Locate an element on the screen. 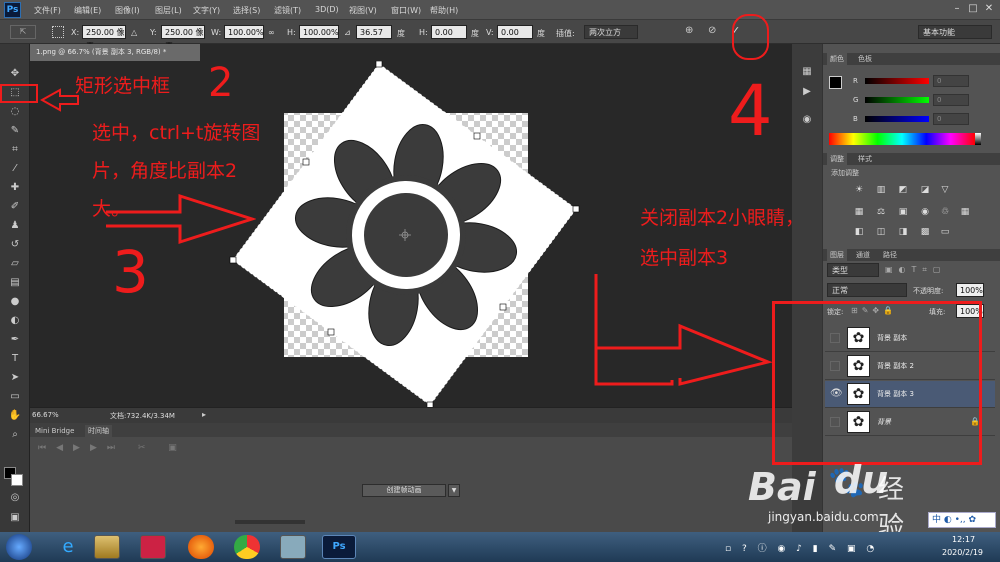 This screenshot has width=1000, height=562. eraser-tool-icon: ▱ is located at coordinates (15, 264).